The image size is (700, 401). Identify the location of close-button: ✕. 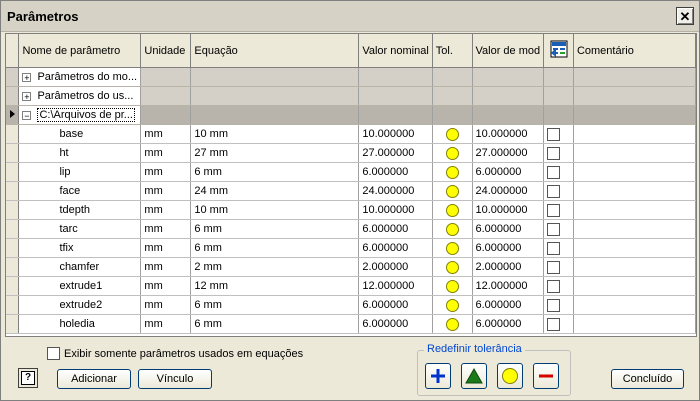
(685, 16).